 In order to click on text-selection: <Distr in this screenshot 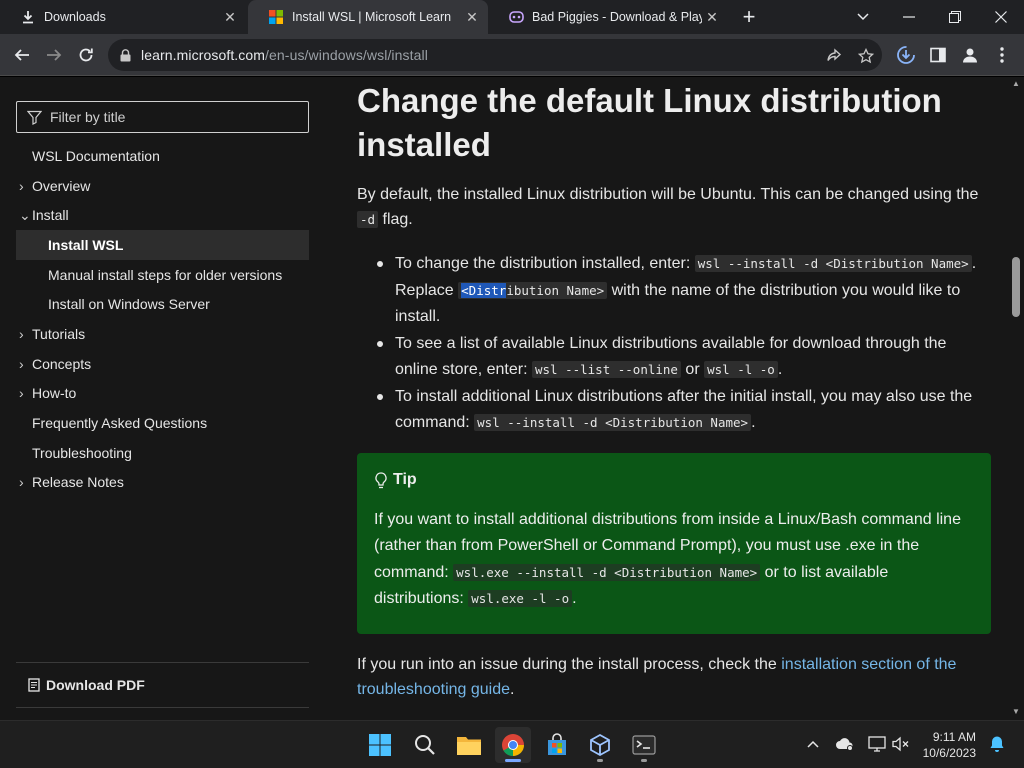, I will do `click(484, 290)`.